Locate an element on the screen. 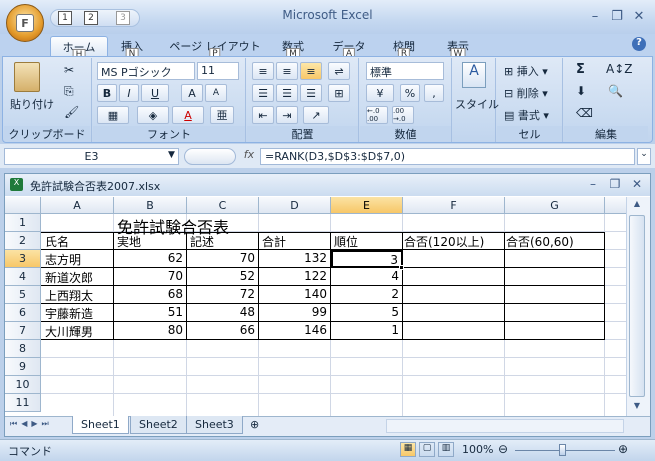  decrease-decimal-button: .00 →.0 is located at coordinates (403, 115).